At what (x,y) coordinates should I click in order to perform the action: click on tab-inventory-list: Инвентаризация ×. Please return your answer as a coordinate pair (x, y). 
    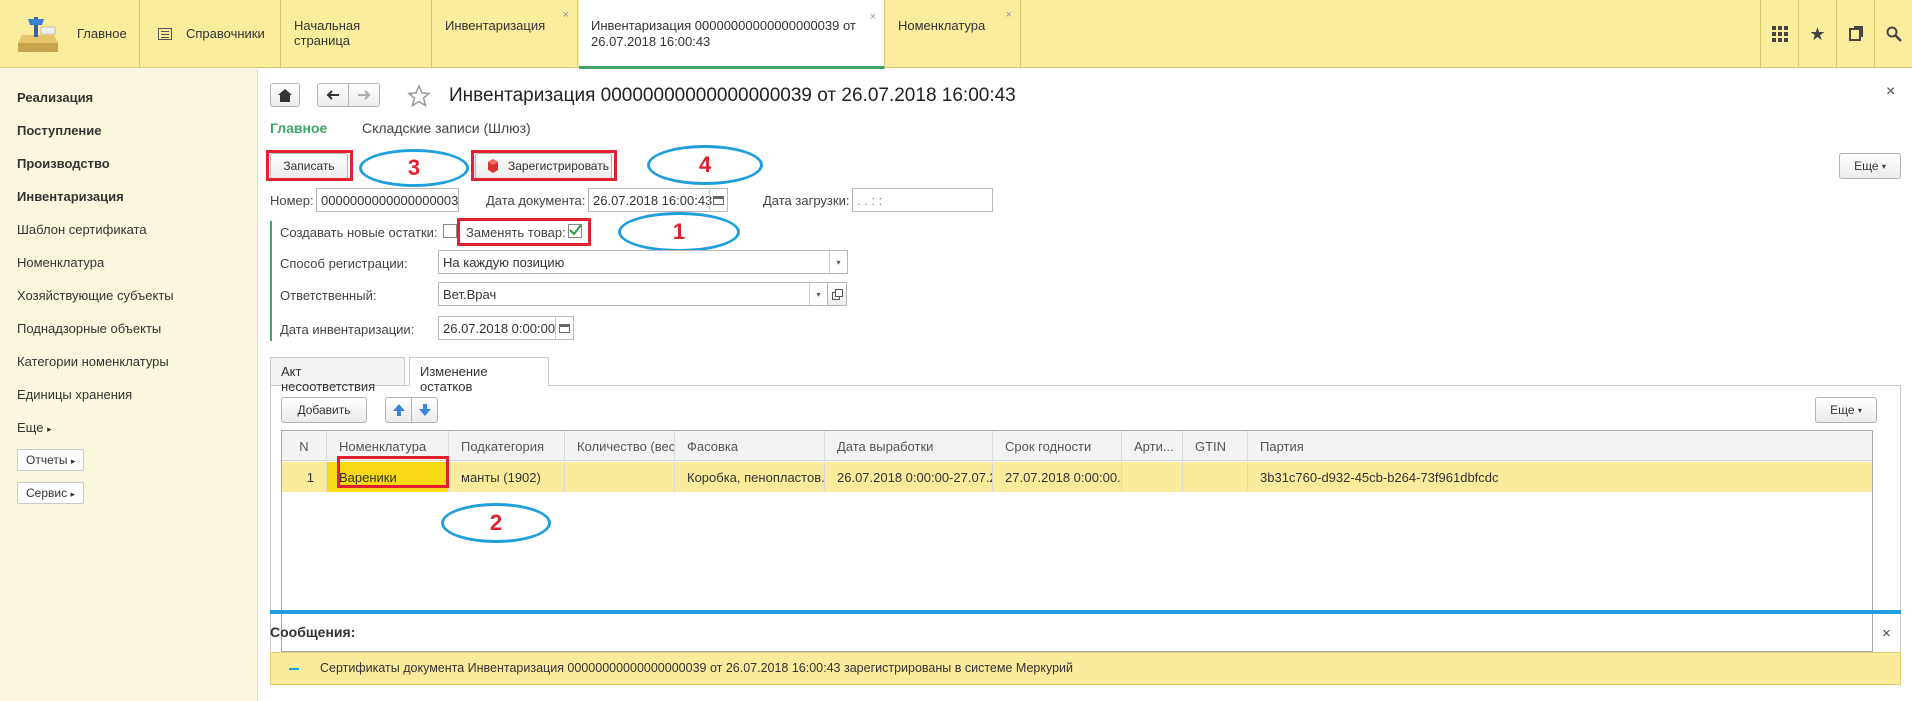
    Looking at the image, I should click on (505, 34).